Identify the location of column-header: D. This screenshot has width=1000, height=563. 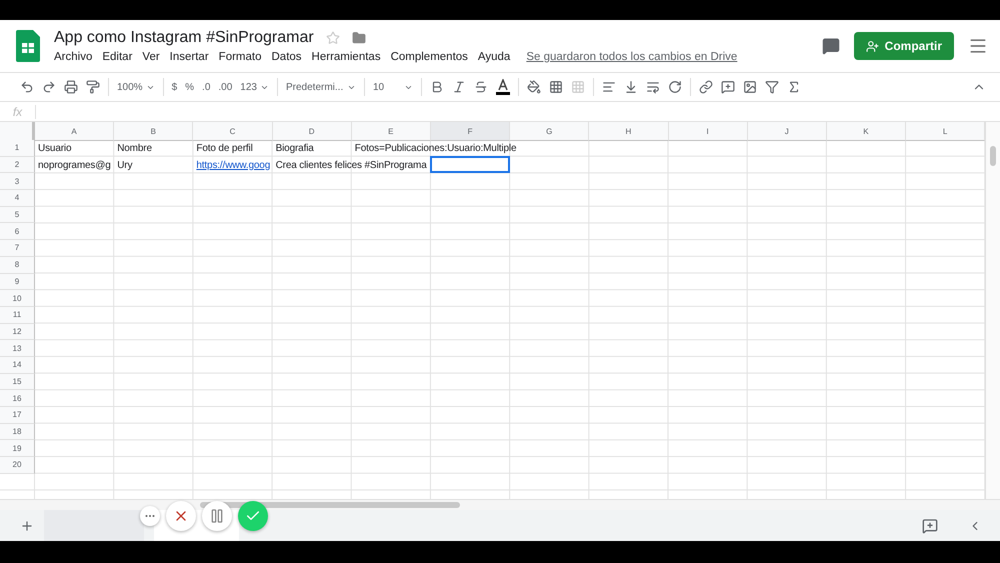
(312, 131).